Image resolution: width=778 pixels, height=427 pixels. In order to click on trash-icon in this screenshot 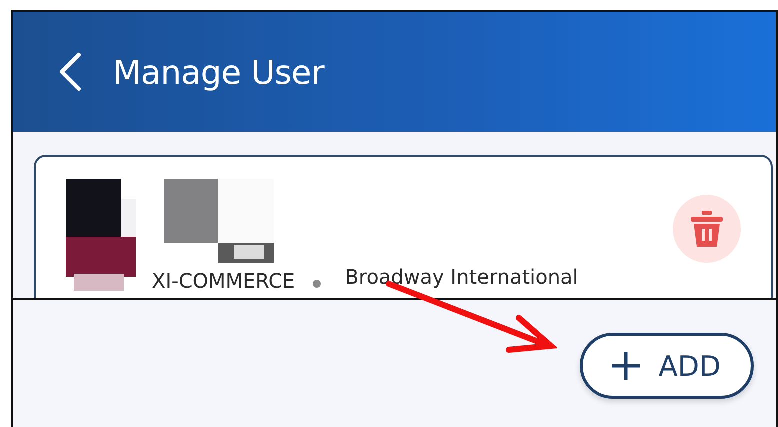, I will do `click(707, 229)`.